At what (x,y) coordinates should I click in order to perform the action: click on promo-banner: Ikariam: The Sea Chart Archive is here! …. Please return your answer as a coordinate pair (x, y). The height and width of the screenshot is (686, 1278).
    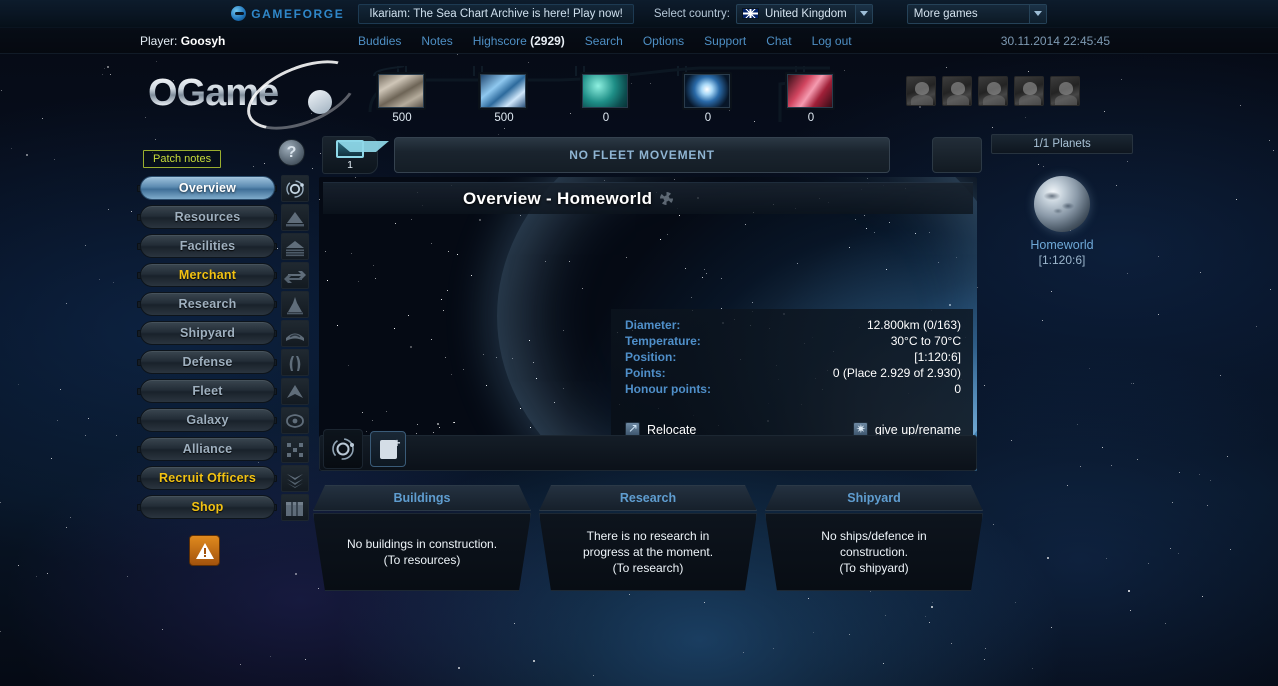
    Looking at the image, I should click on (496, 13).